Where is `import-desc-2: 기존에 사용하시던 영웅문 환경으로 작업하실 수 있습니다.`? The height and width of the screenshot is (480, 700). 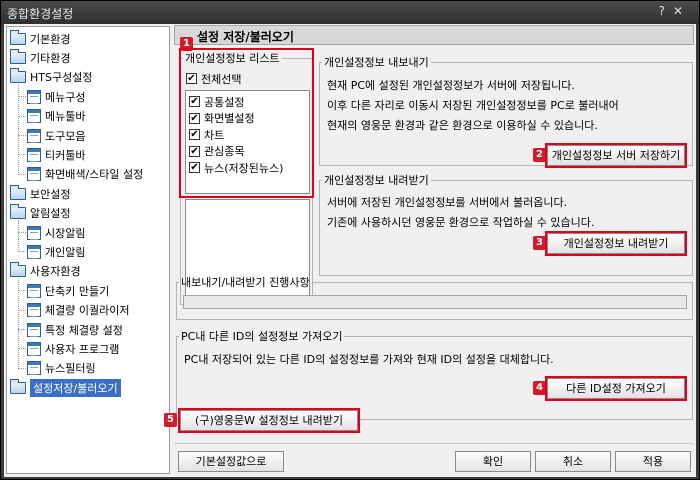
import-desc-2: 기존에 사용하시던 영웅문 환경으로 작업하실 수 있습니다. is located at coordinates (461, 222).